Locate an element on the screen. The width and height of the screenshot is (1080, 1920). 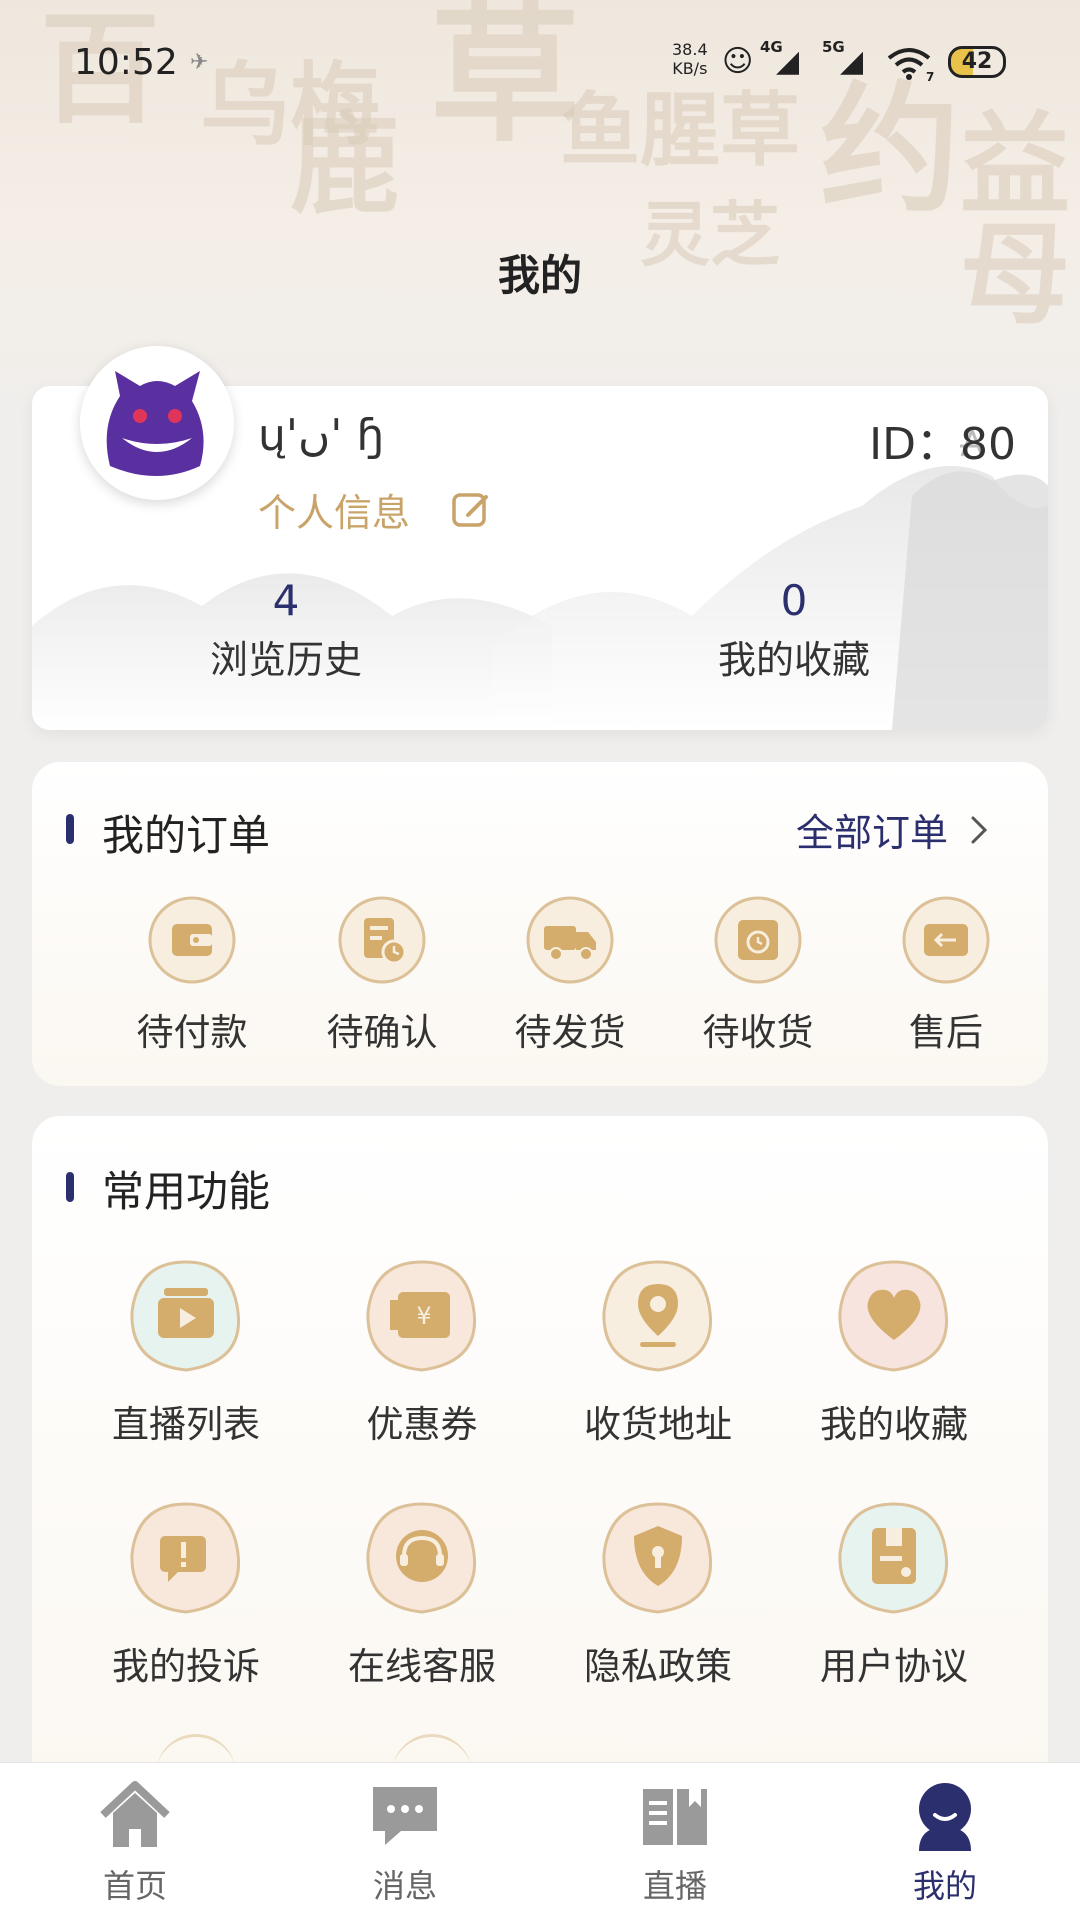
function-favorites: 我的收藏 is located at coordinates (894, 1350).